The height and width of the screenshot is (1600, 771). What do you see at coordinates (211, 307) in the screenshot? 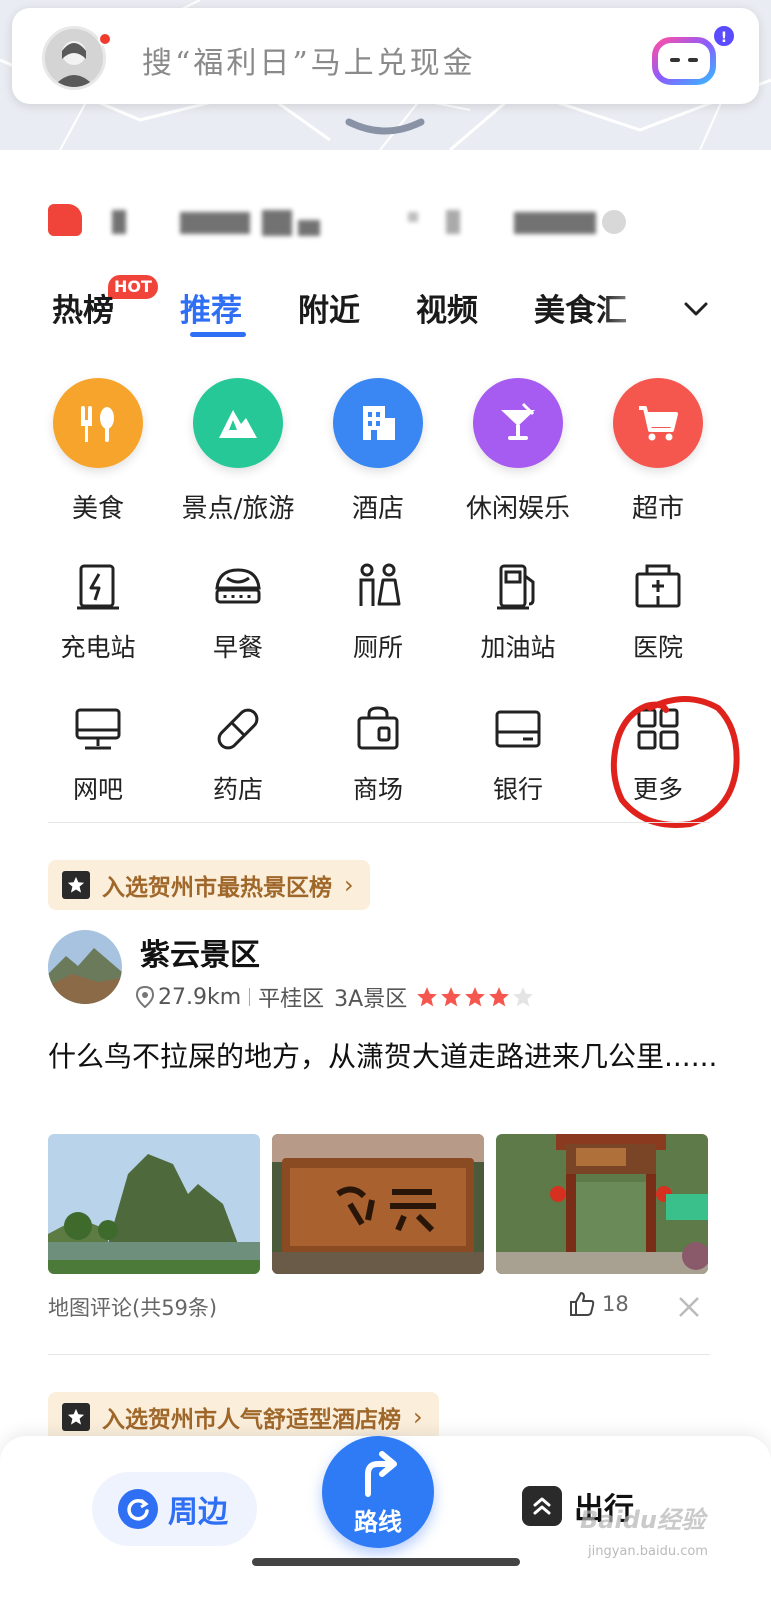
I see `tab-recommend: 推荐` at bounding box center [211, 307].